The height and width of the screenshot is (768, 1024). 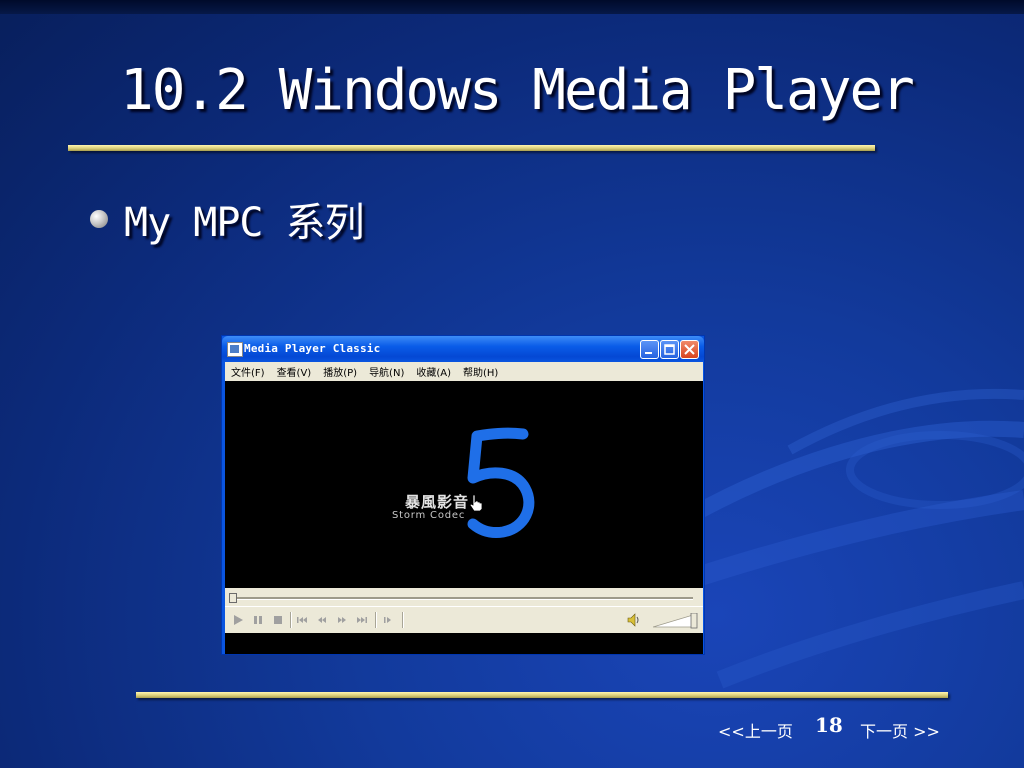 I want to click on bullet-item: My MPC 系列, so click(x=227, y=219).